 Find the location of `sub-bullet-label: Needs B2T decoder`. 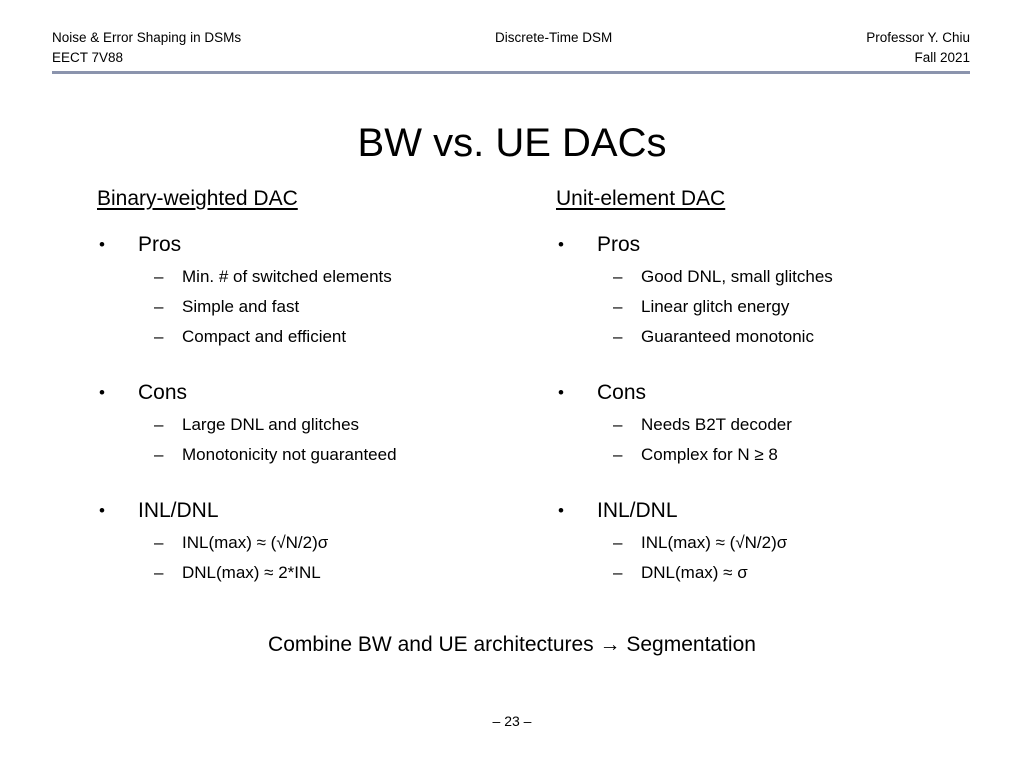

sub-bullet-label: Needs B2T decoder is located at coordinates (716, 424).